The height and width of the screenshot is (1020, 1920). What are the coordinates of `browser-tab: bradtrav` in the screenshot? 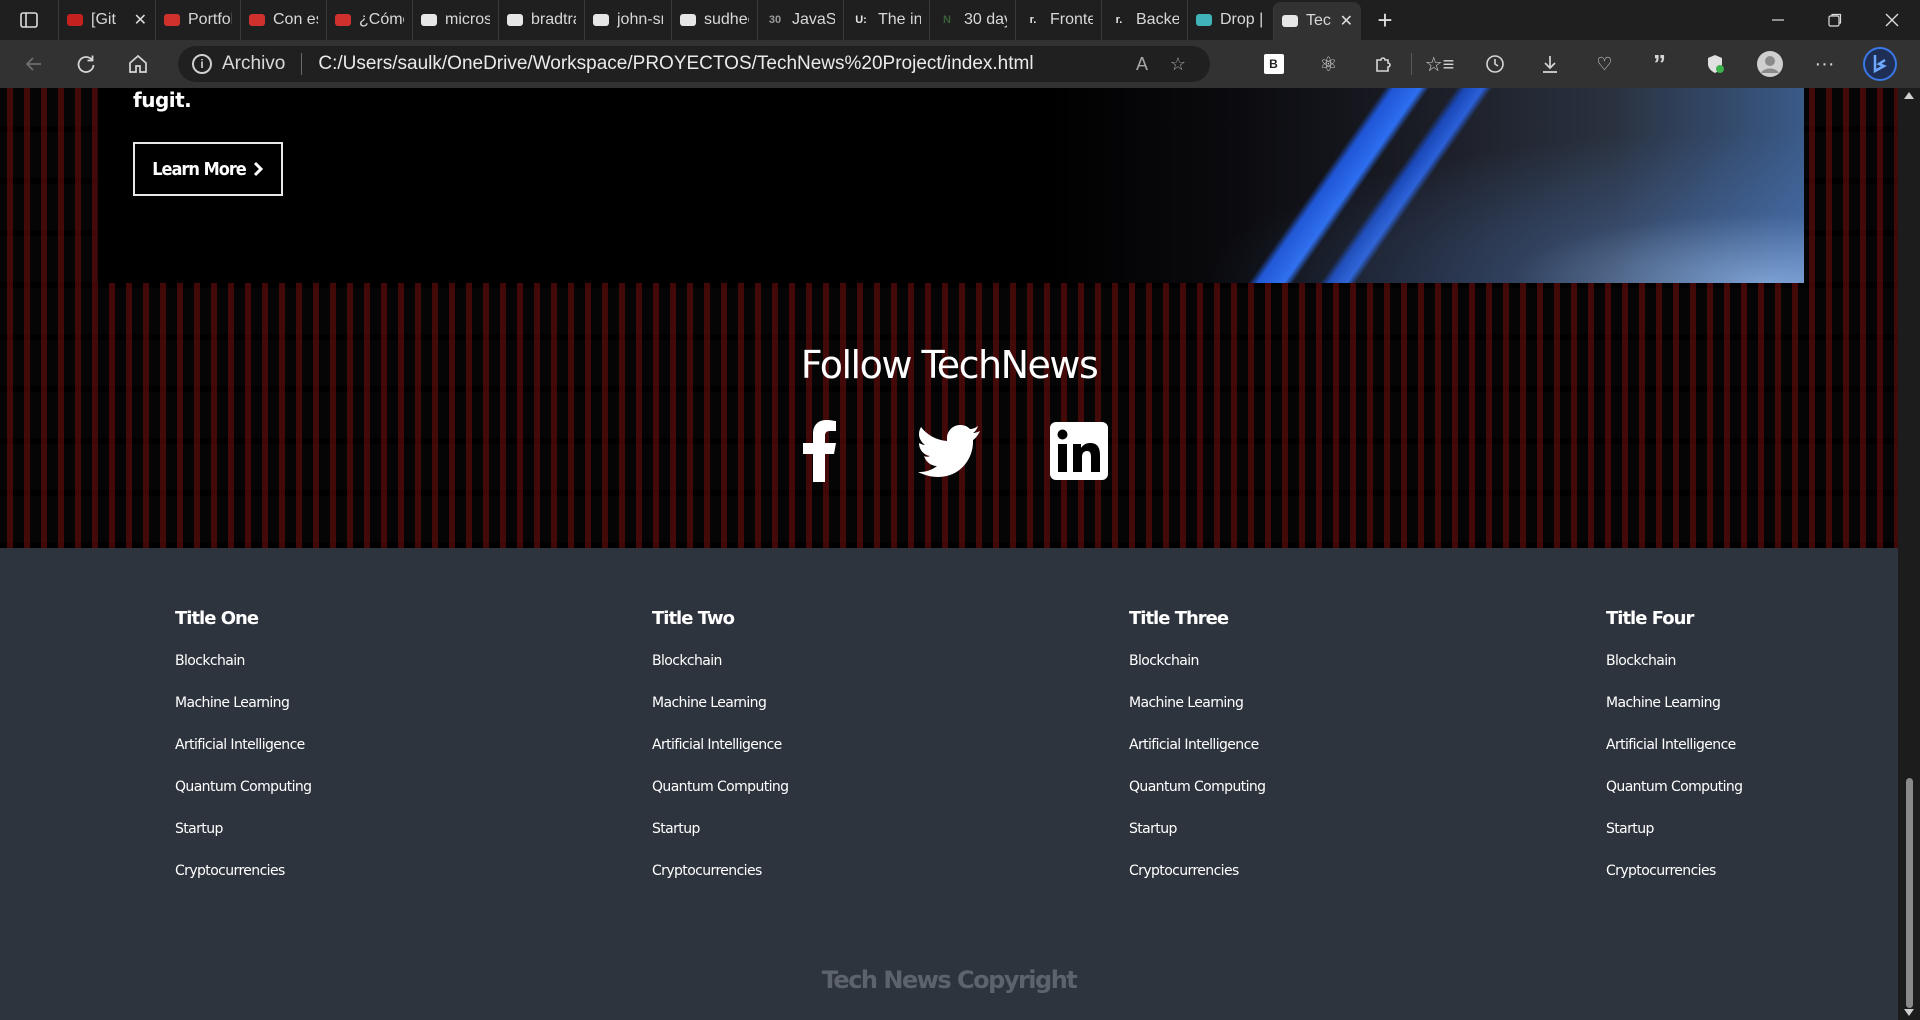 It's located at (541, 20).